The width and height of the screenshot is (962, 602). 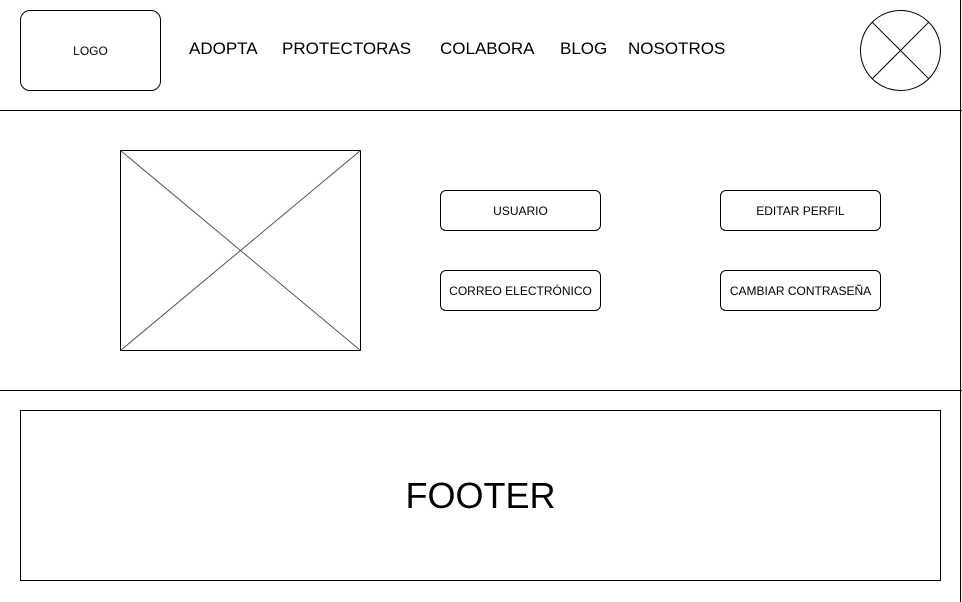 I want to click on nav-link-adopta: ADOPTA, so click(x=223, y=49).